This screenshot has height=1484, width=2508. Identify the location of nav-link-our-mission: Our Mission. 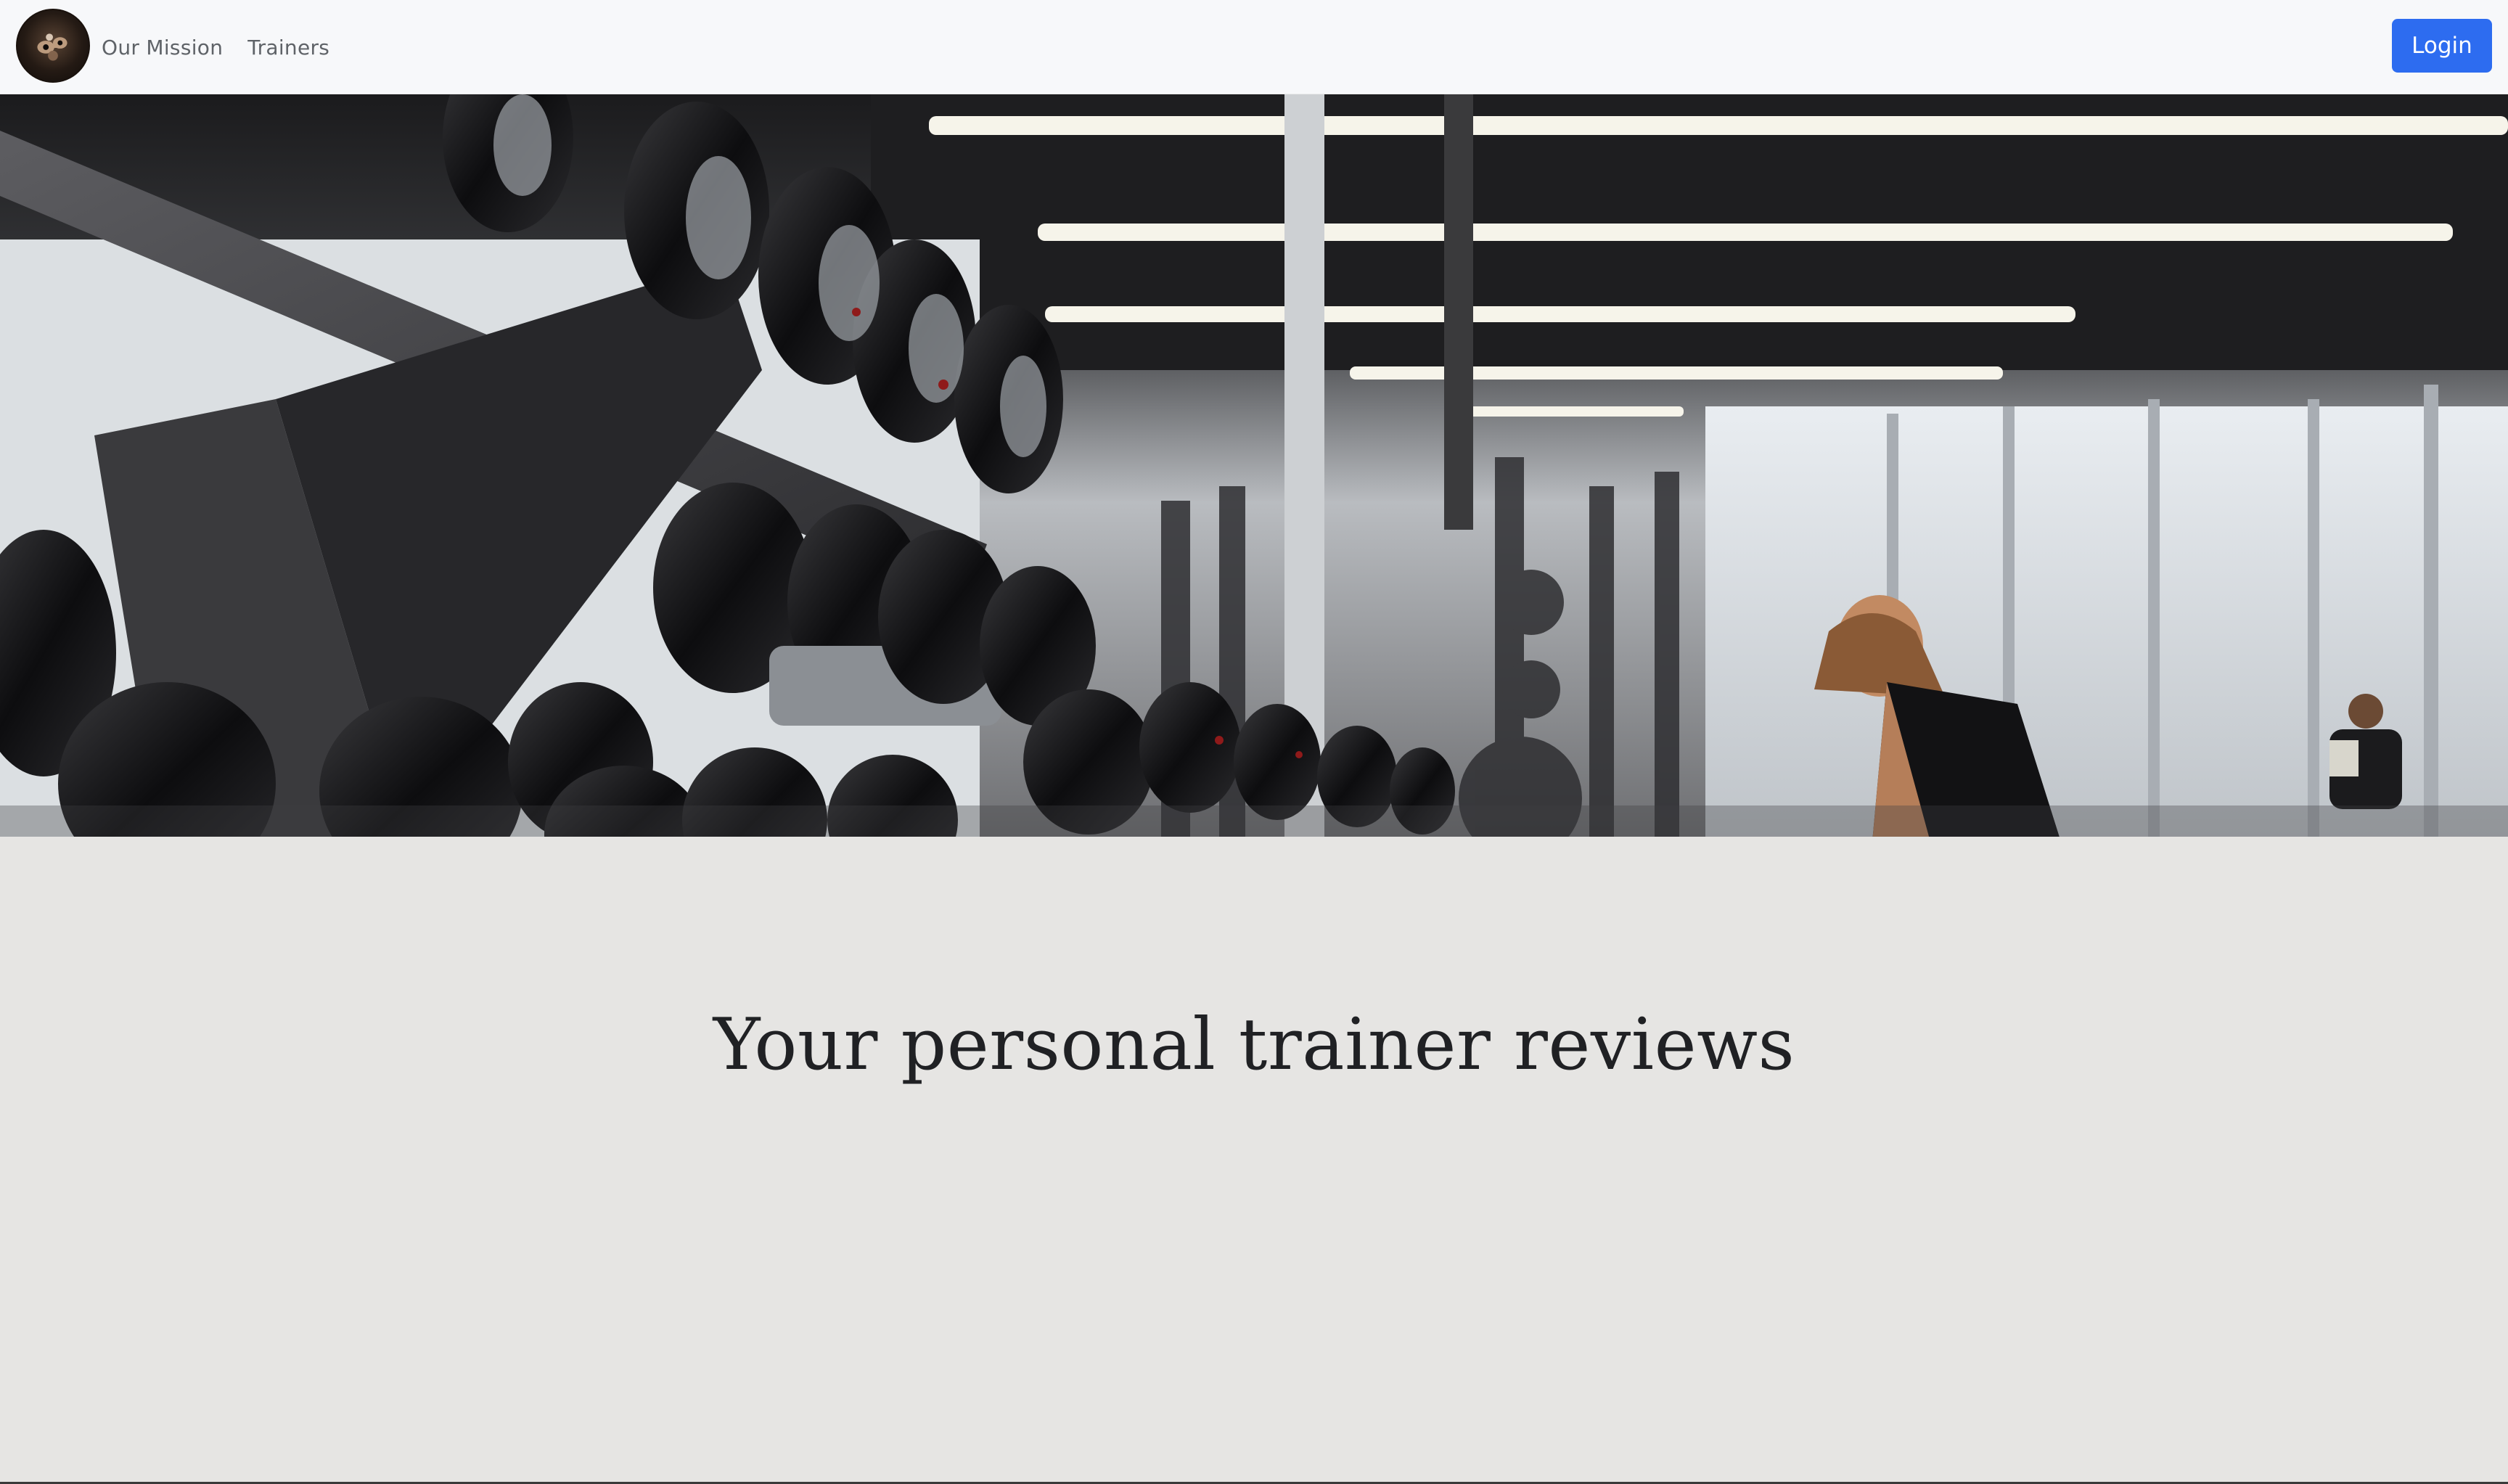
(162, 48).